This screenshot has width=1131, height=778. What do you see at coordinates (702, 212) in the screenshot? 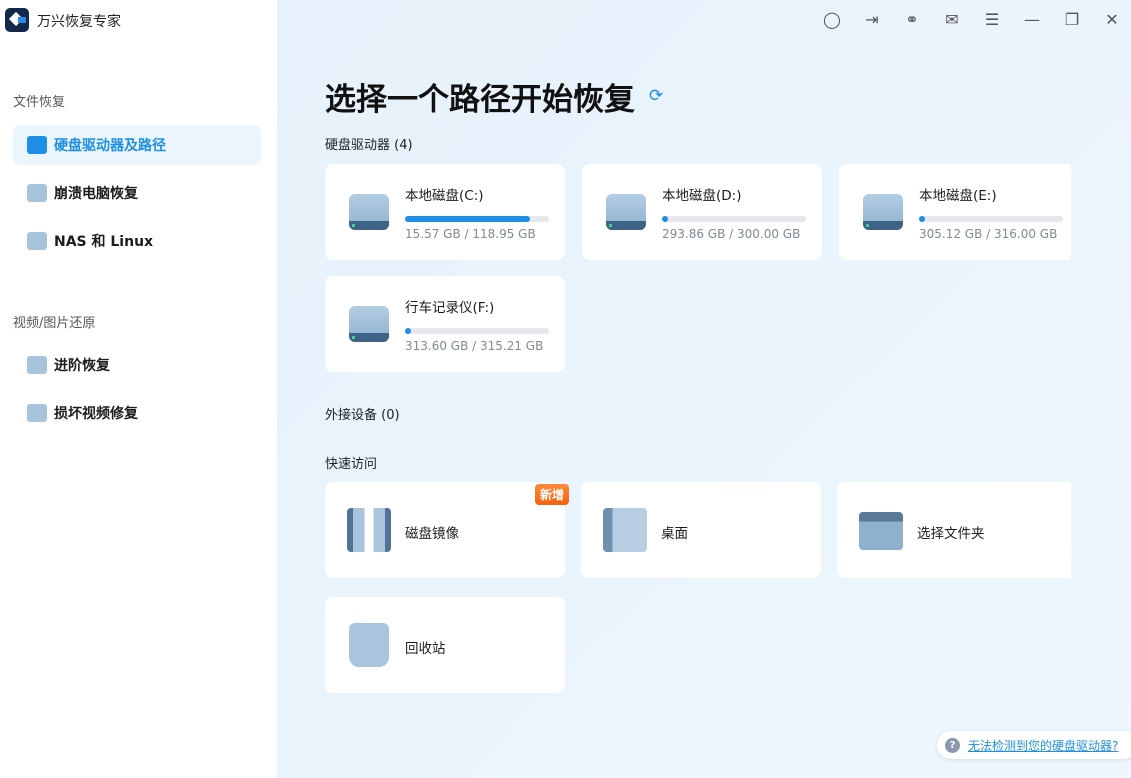
I see `drive-card-d: 本地磁盘(D:) 293.86 GB / 300.00 GB` at bounding box center [702, 212].